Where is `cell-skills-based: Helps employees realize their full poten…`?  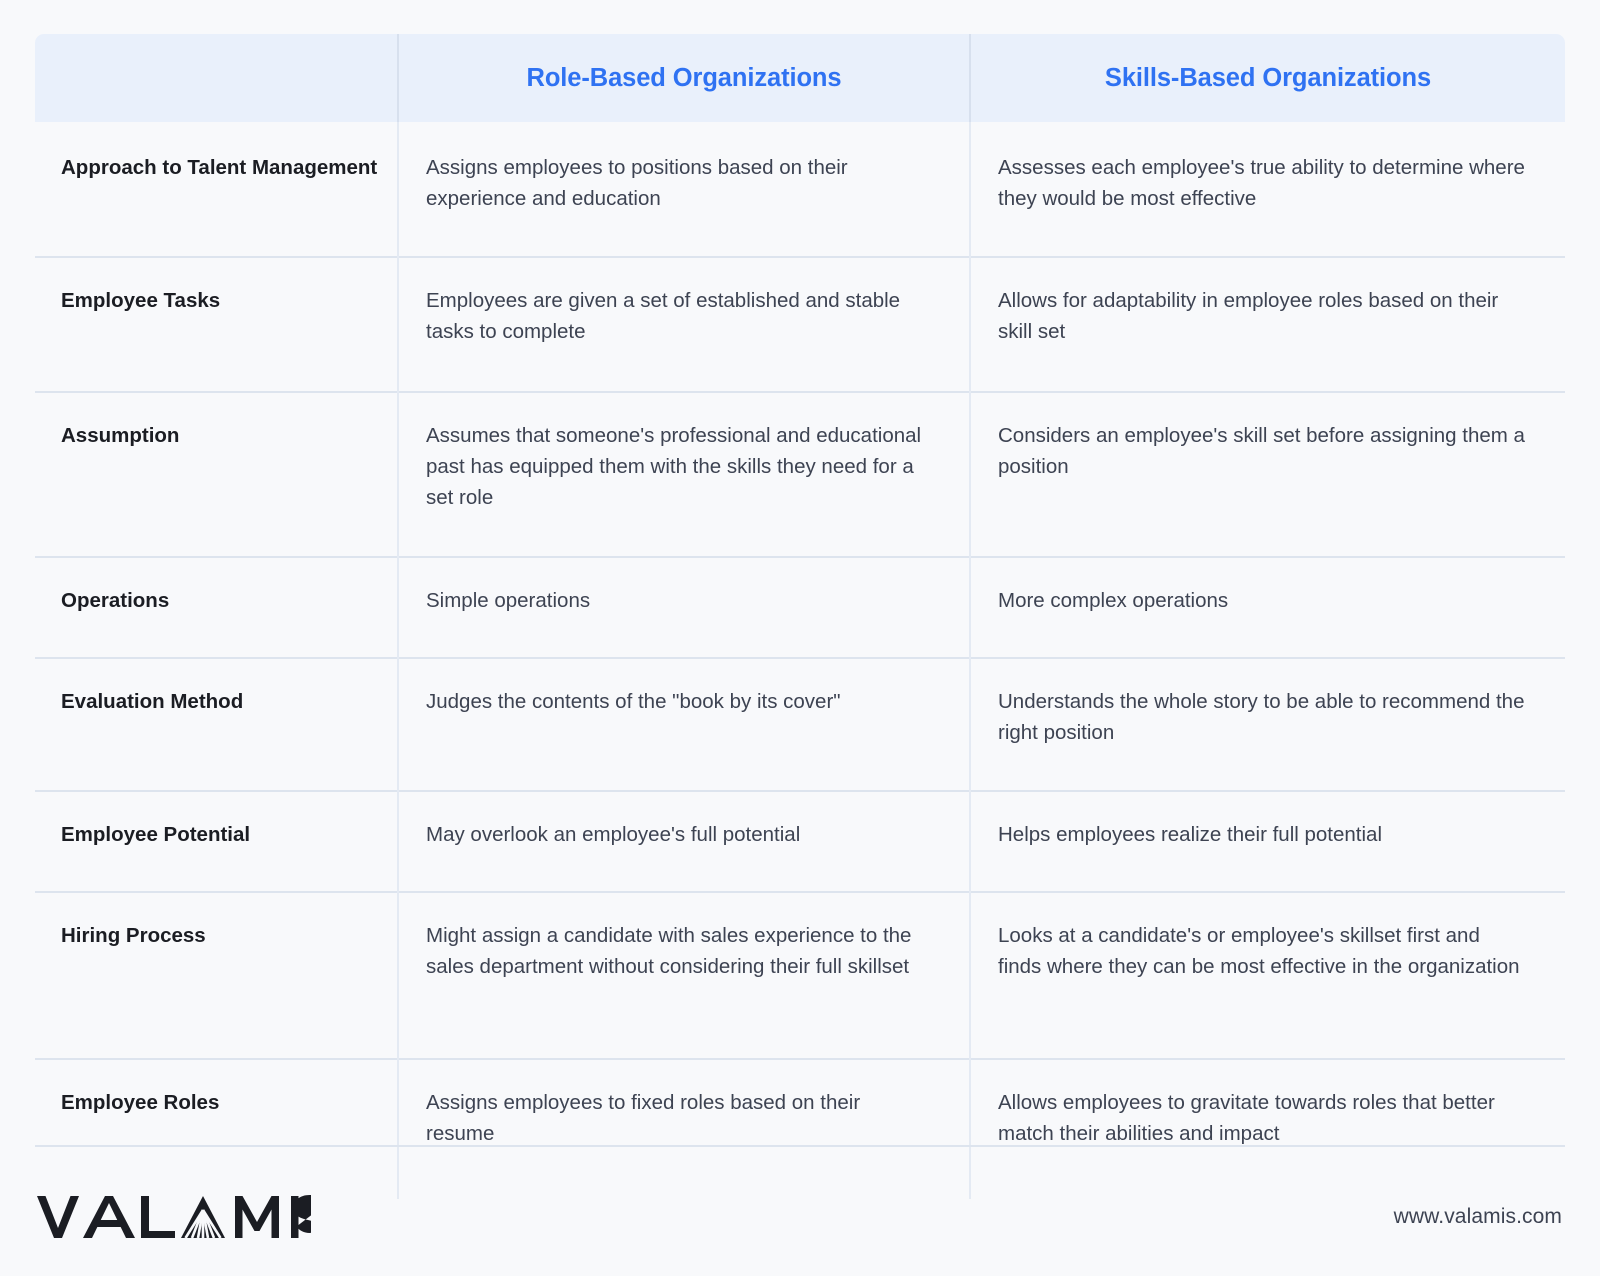
cell-skills-based: Helps employees realize their full poten… is located at coordinates (1267, 841).